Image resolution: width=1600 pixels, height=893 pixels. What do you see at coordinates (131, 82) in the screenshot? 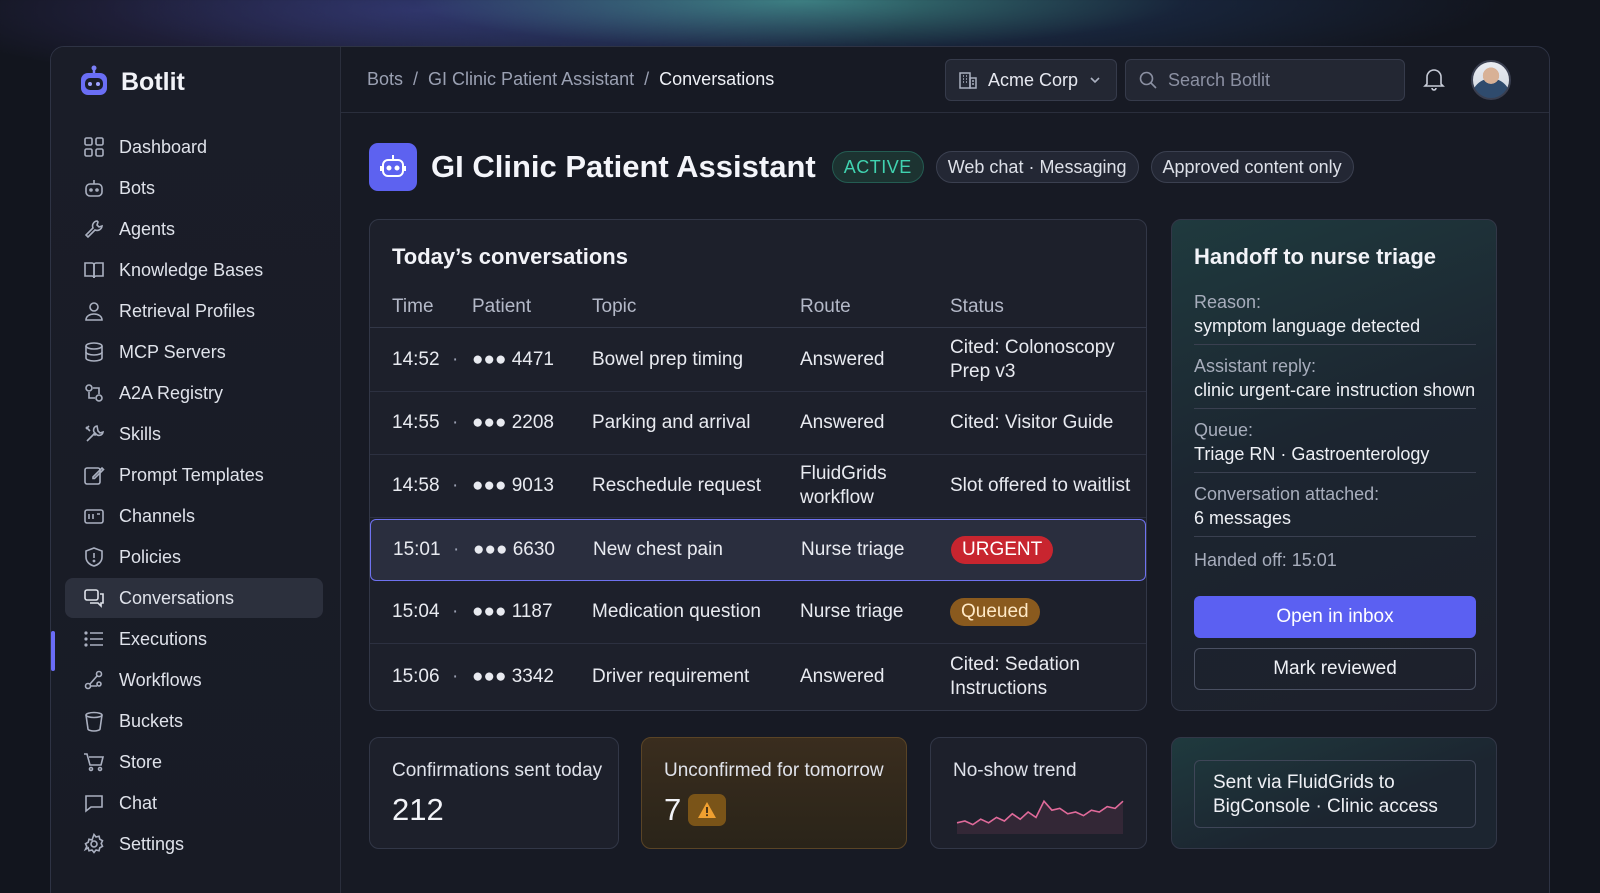
I see `brand: Botlit` at bounding box center [131, 82].